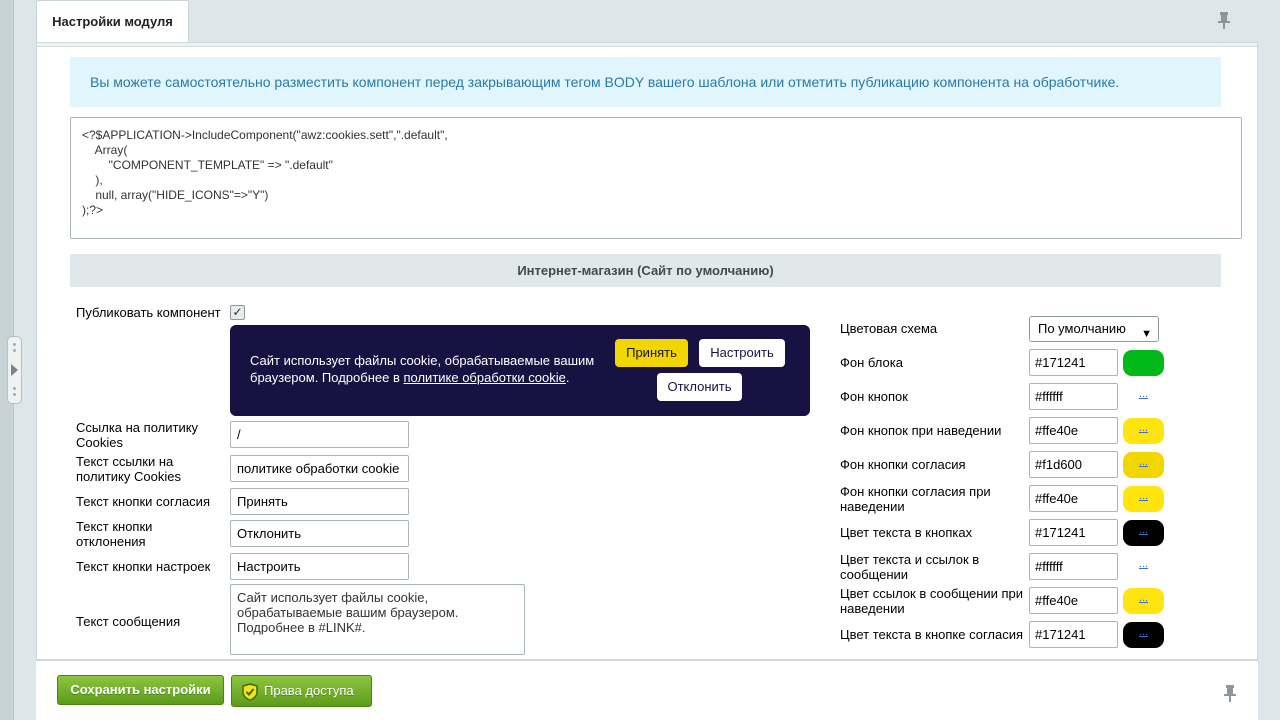 The width and height of the screenshot is (1280, 720). Describe the element at coordinates (237, 312) in the screenshot. I see `publish-checkbox: ✓` at that location.